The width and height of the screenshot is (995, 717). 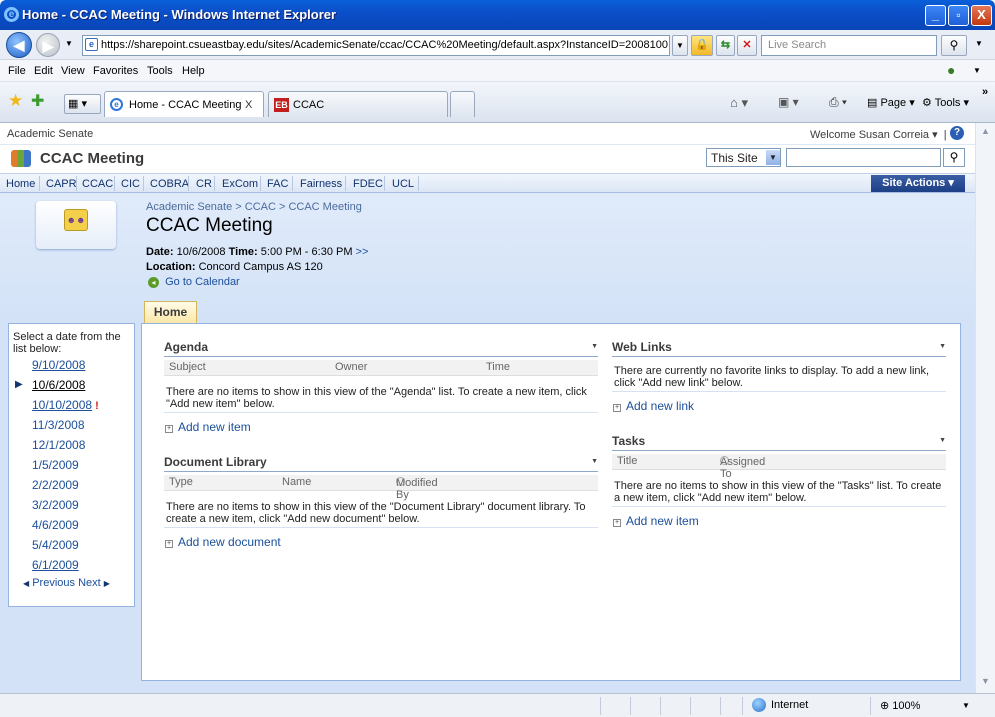 What do you see at coordinates (19, 45) in the screenshot?
I see `back-button: ◀` at bounding box center [19, 45].